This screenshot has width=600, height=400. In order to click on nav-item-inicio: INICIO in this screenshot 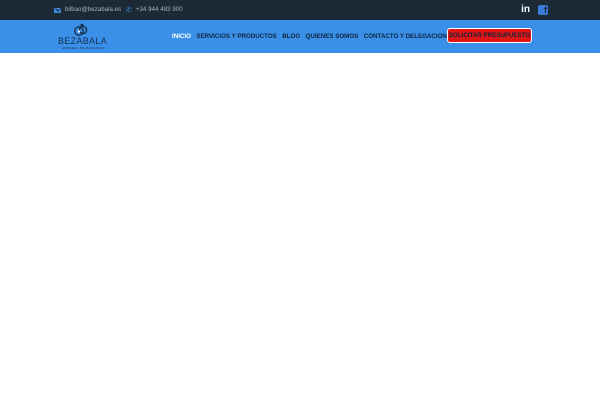, I will do `click(181, 36)`.